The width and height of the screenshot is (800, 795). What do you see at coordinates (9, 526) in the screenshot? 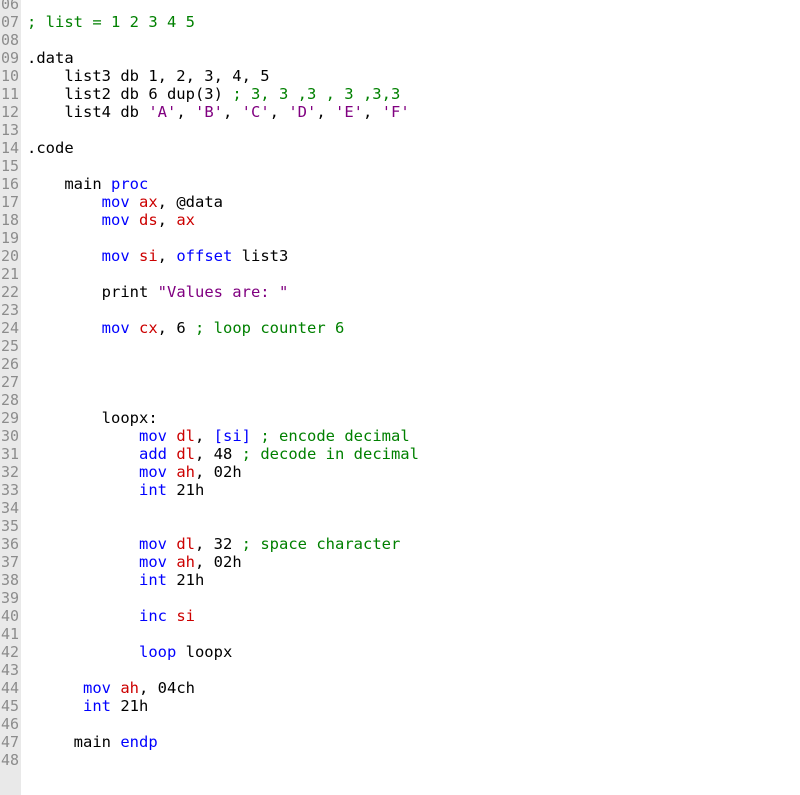
I see `line-number: 35` at bounding box center [9, 526].